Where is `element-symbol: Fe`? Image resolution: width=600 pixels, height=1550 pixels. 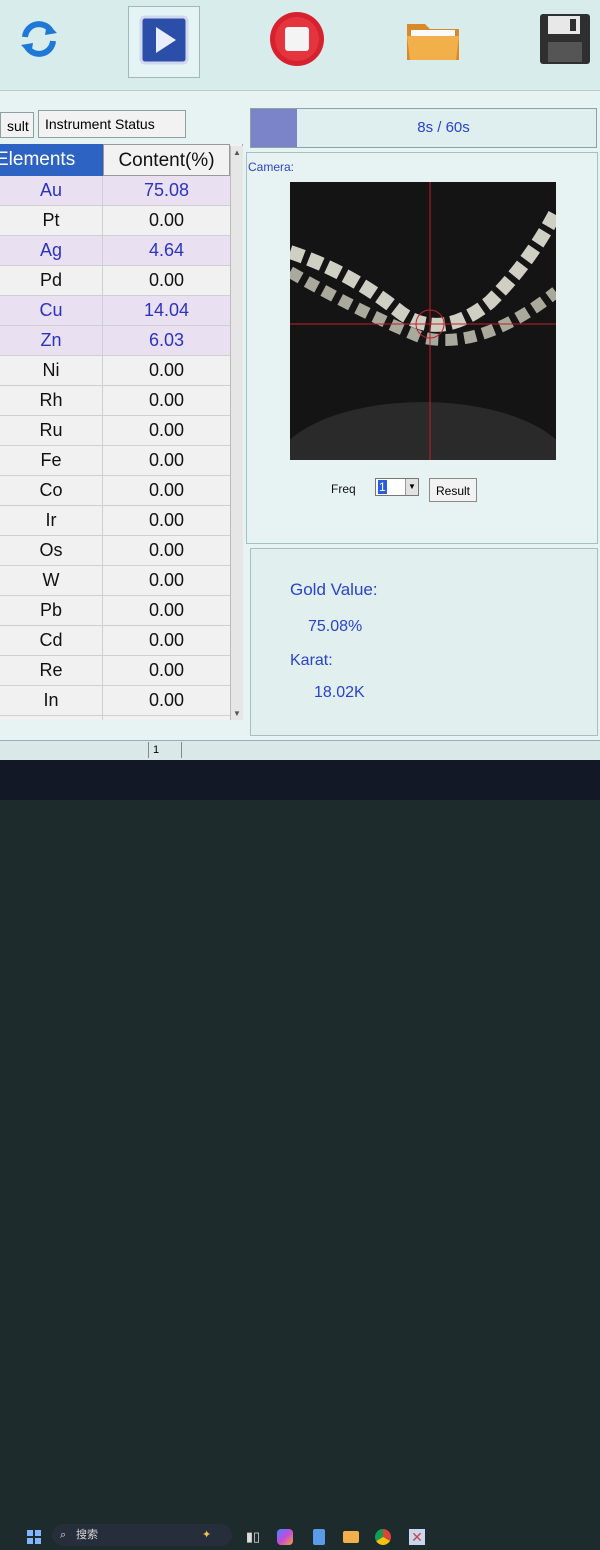
element-symbol: Fe is located at coordinates (51, 460).